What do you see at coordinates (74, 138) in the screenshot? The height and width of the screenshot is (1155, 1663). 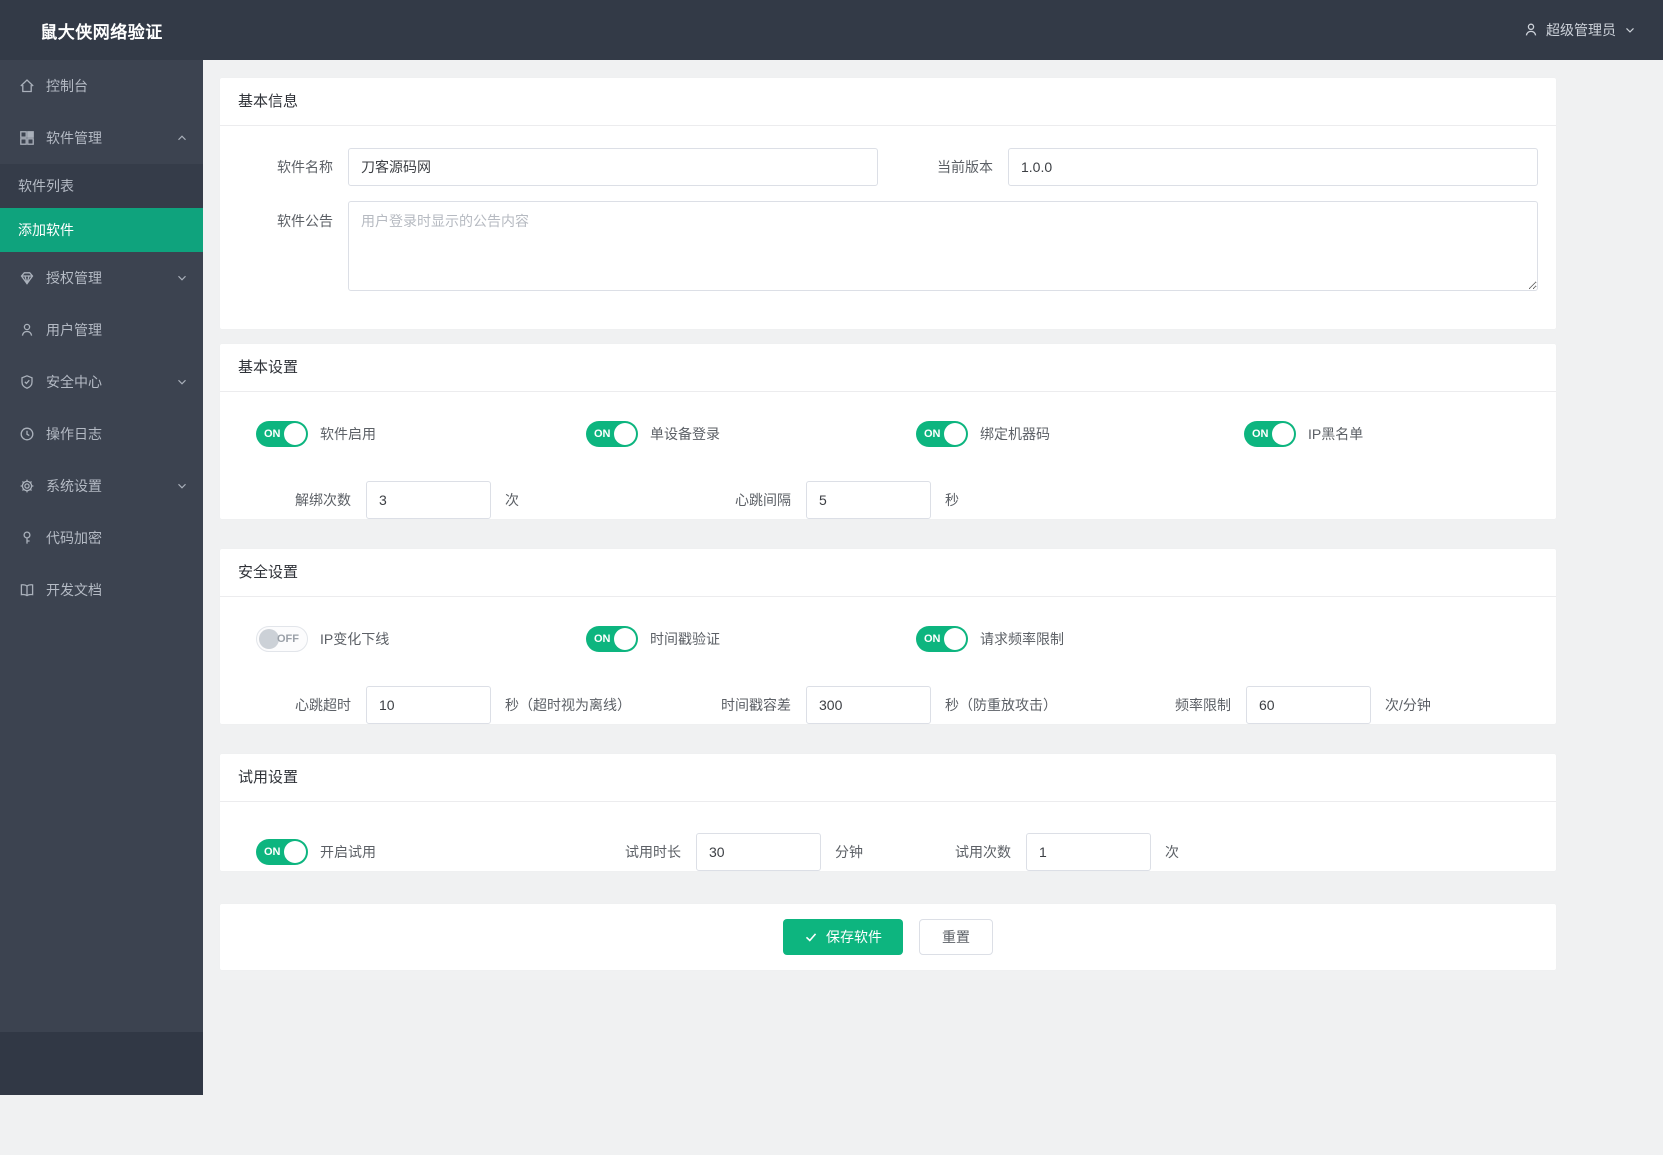 I see `sidebar-item-label: 软件管理` at bounding box center [74, 138].